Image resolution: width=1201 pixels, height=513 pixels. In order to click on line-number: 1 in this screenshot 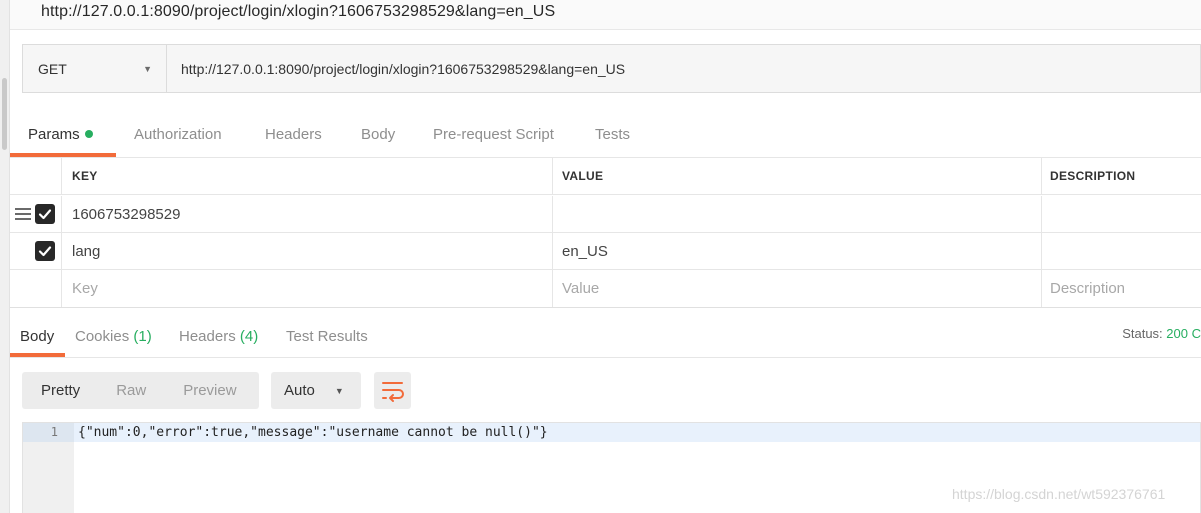, I will do `click(54, 432)`.